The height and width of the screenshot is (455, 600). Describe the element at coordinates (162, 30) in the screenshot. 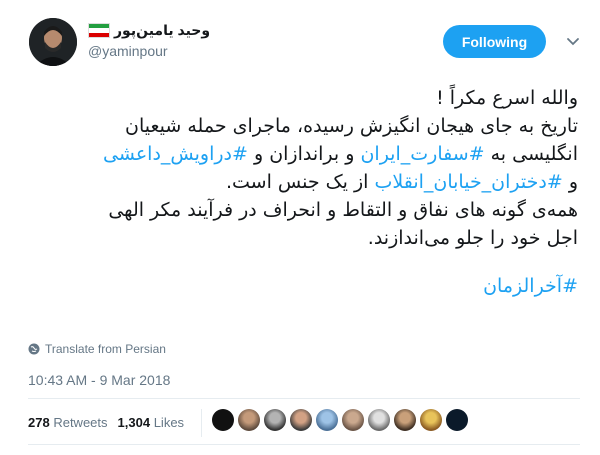

I see `display-name: وحید یامین‌پور` at that location.